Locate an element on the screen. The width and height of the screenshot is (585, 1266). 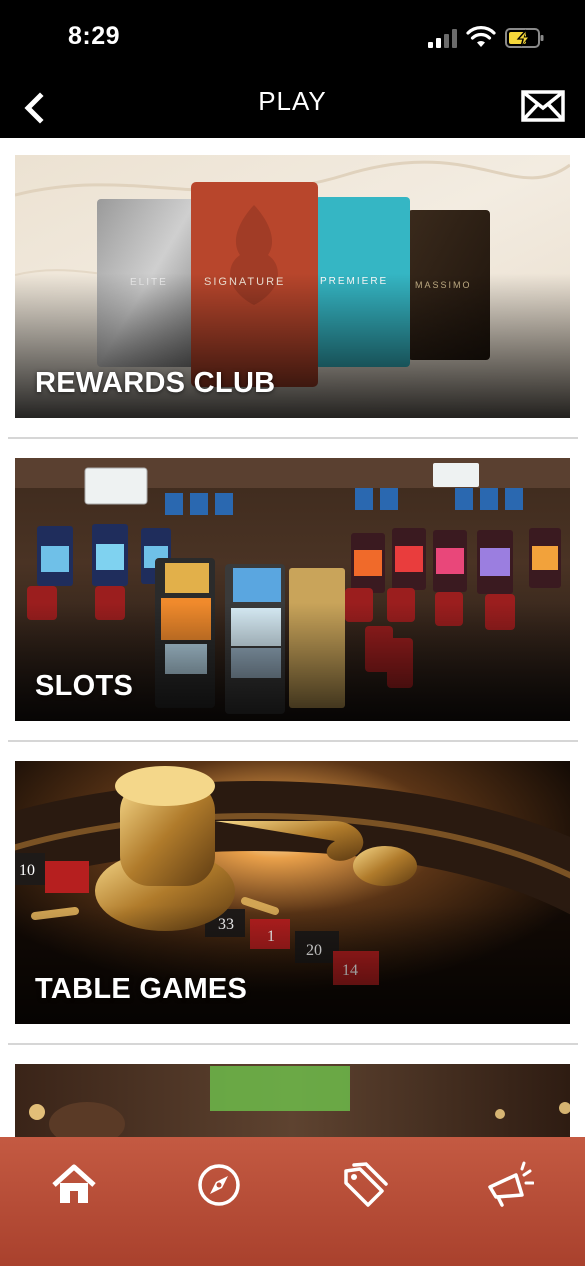
battery-charging-icon is located at coordinates (524, 38).